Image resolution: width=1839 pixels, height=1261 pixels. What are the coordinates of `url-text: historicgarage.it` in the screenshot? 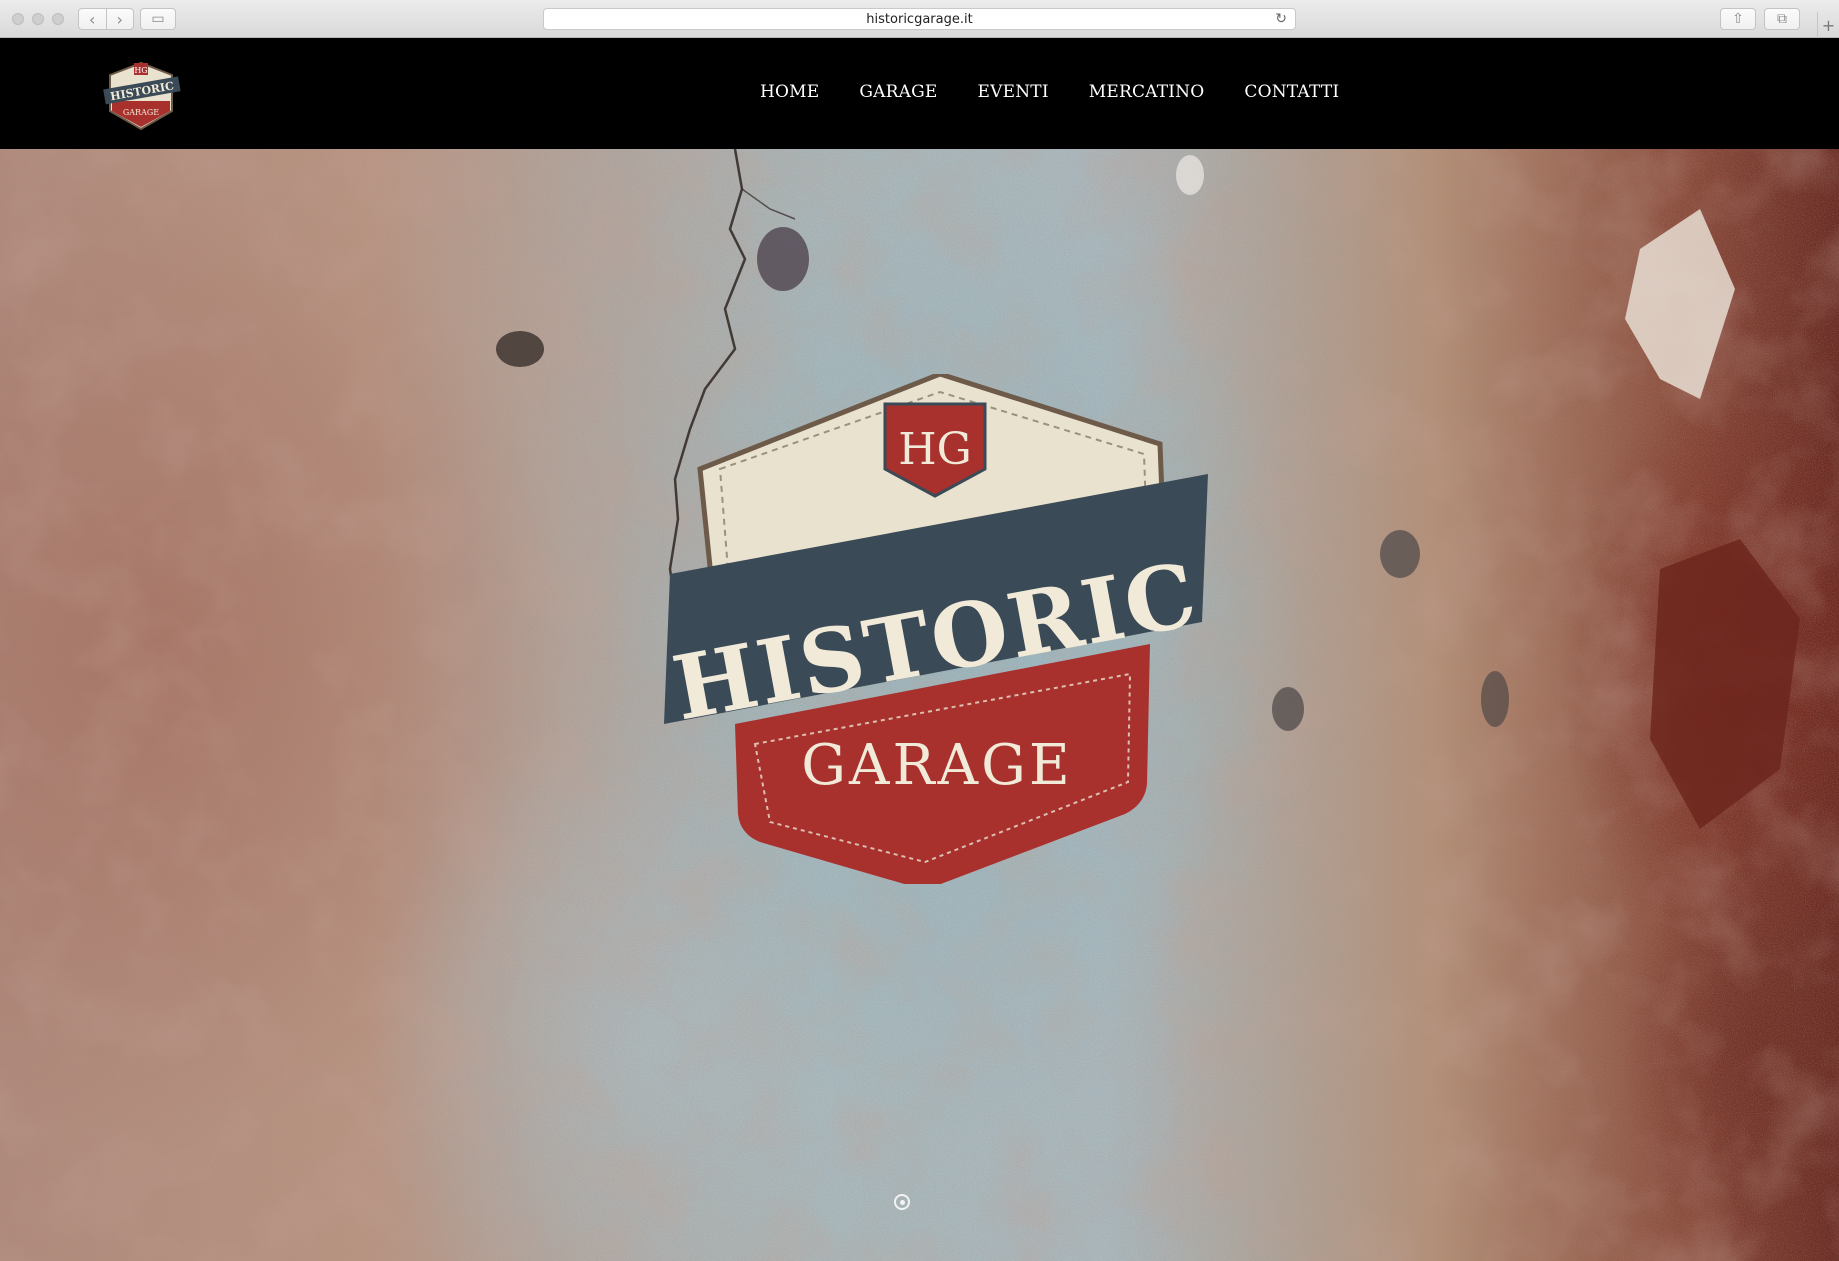 It's located at (919, 19).